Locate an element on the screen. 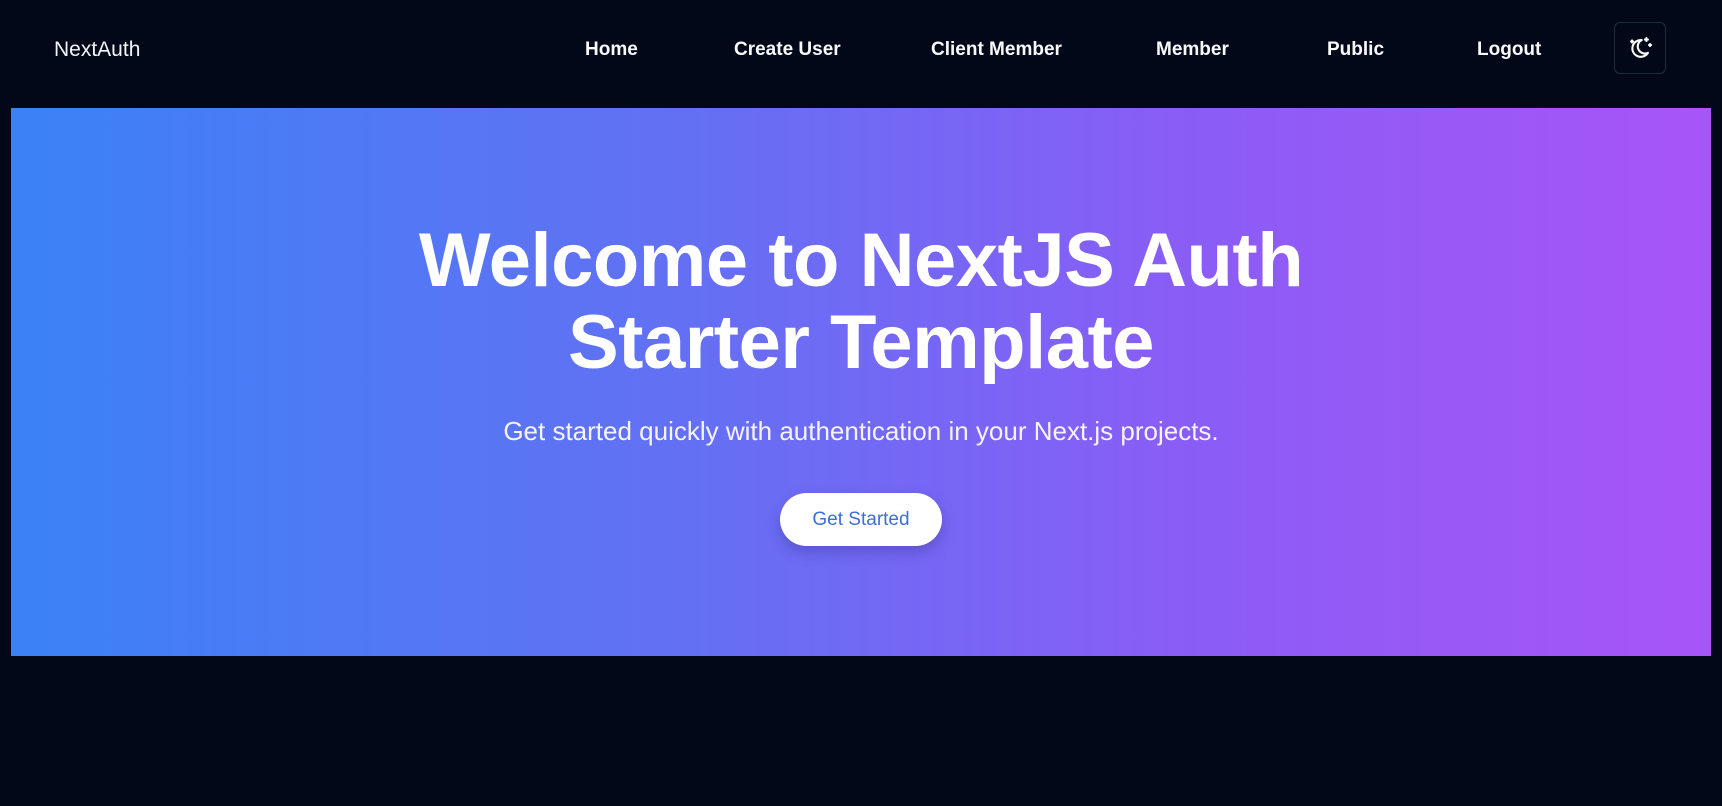  get-started-button: Get Started is located at coordinates (861, 519).